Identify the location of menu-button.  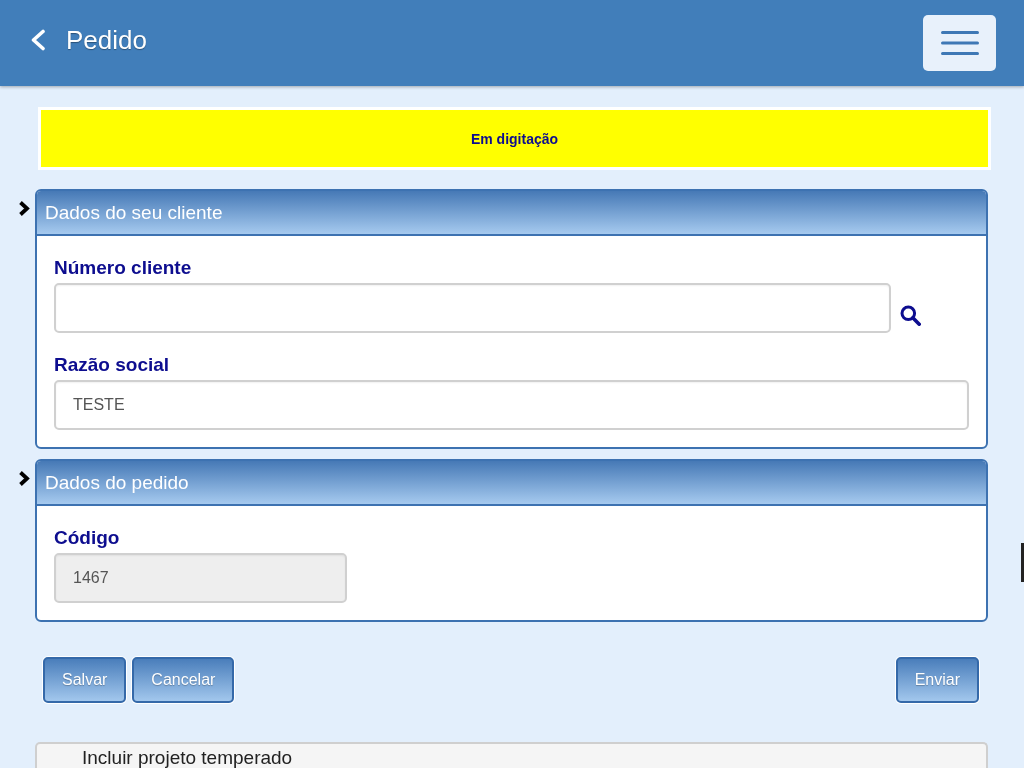
(959, 43).